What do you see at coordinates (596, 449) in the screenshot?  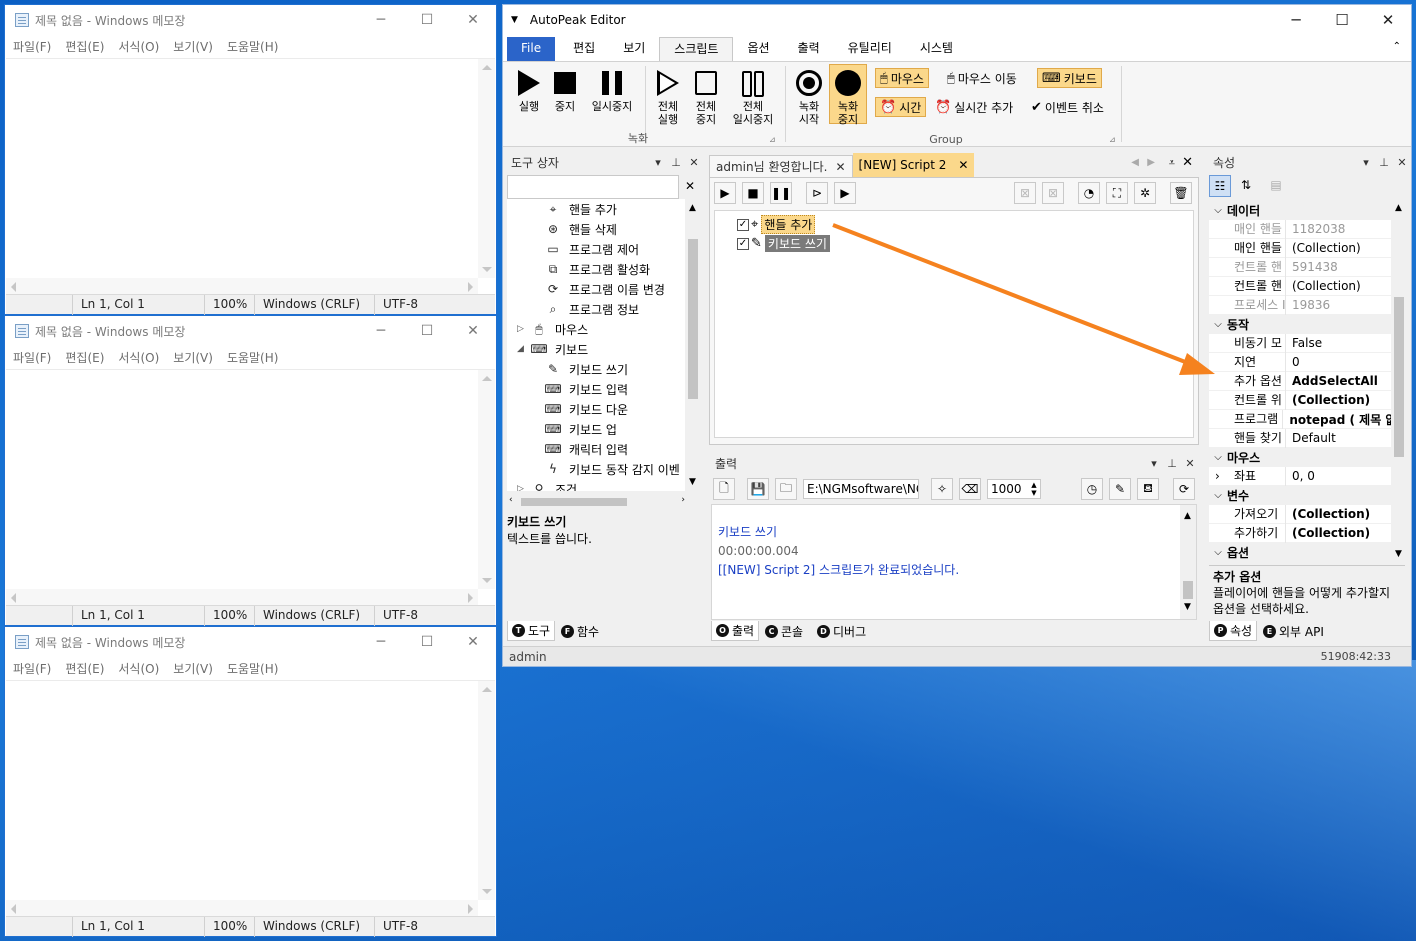 I see `tree-item: ⌨ 캐릭터 입력` at bounding box center [596, 449].